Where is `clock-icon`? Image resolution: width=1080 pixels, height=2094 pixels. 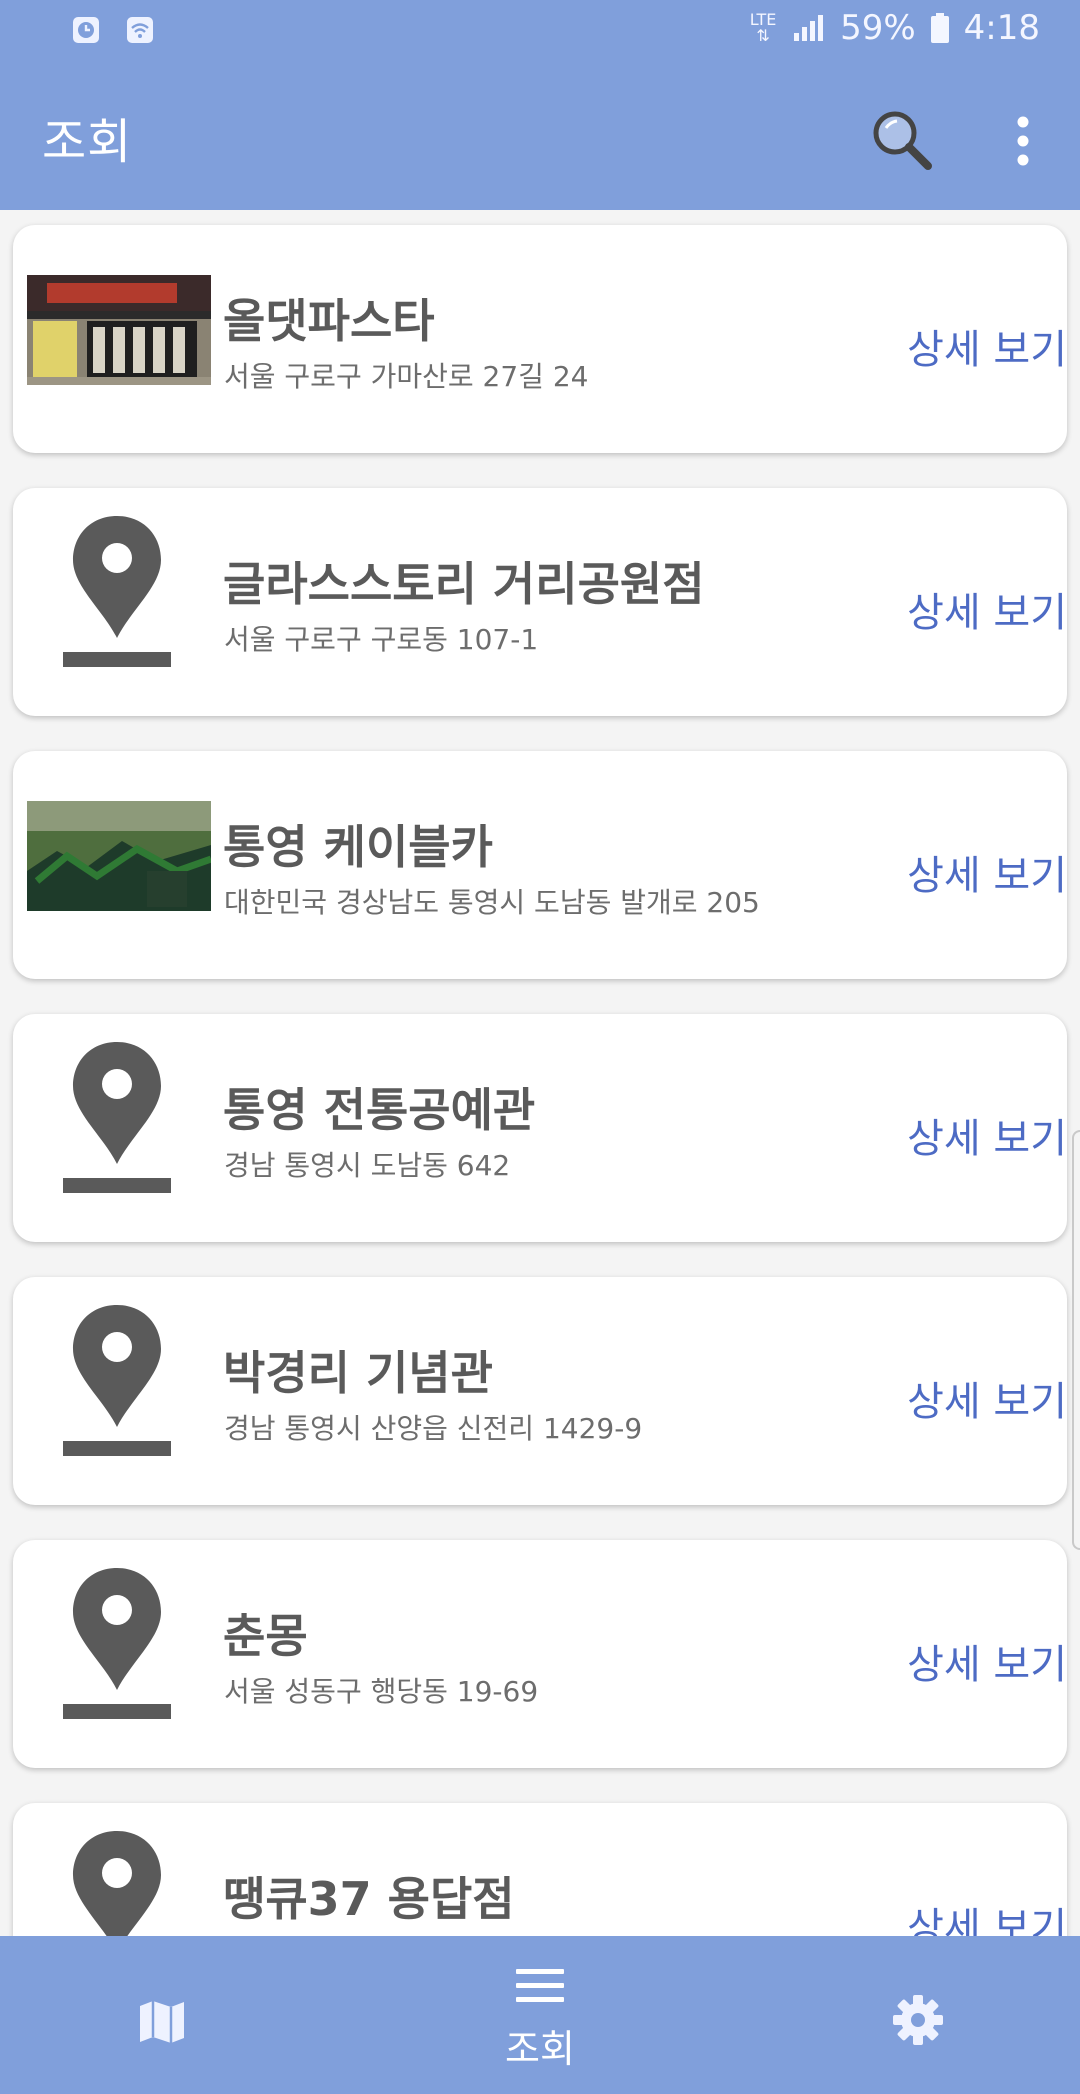 clock-icon is located at coordinates (86, 30).